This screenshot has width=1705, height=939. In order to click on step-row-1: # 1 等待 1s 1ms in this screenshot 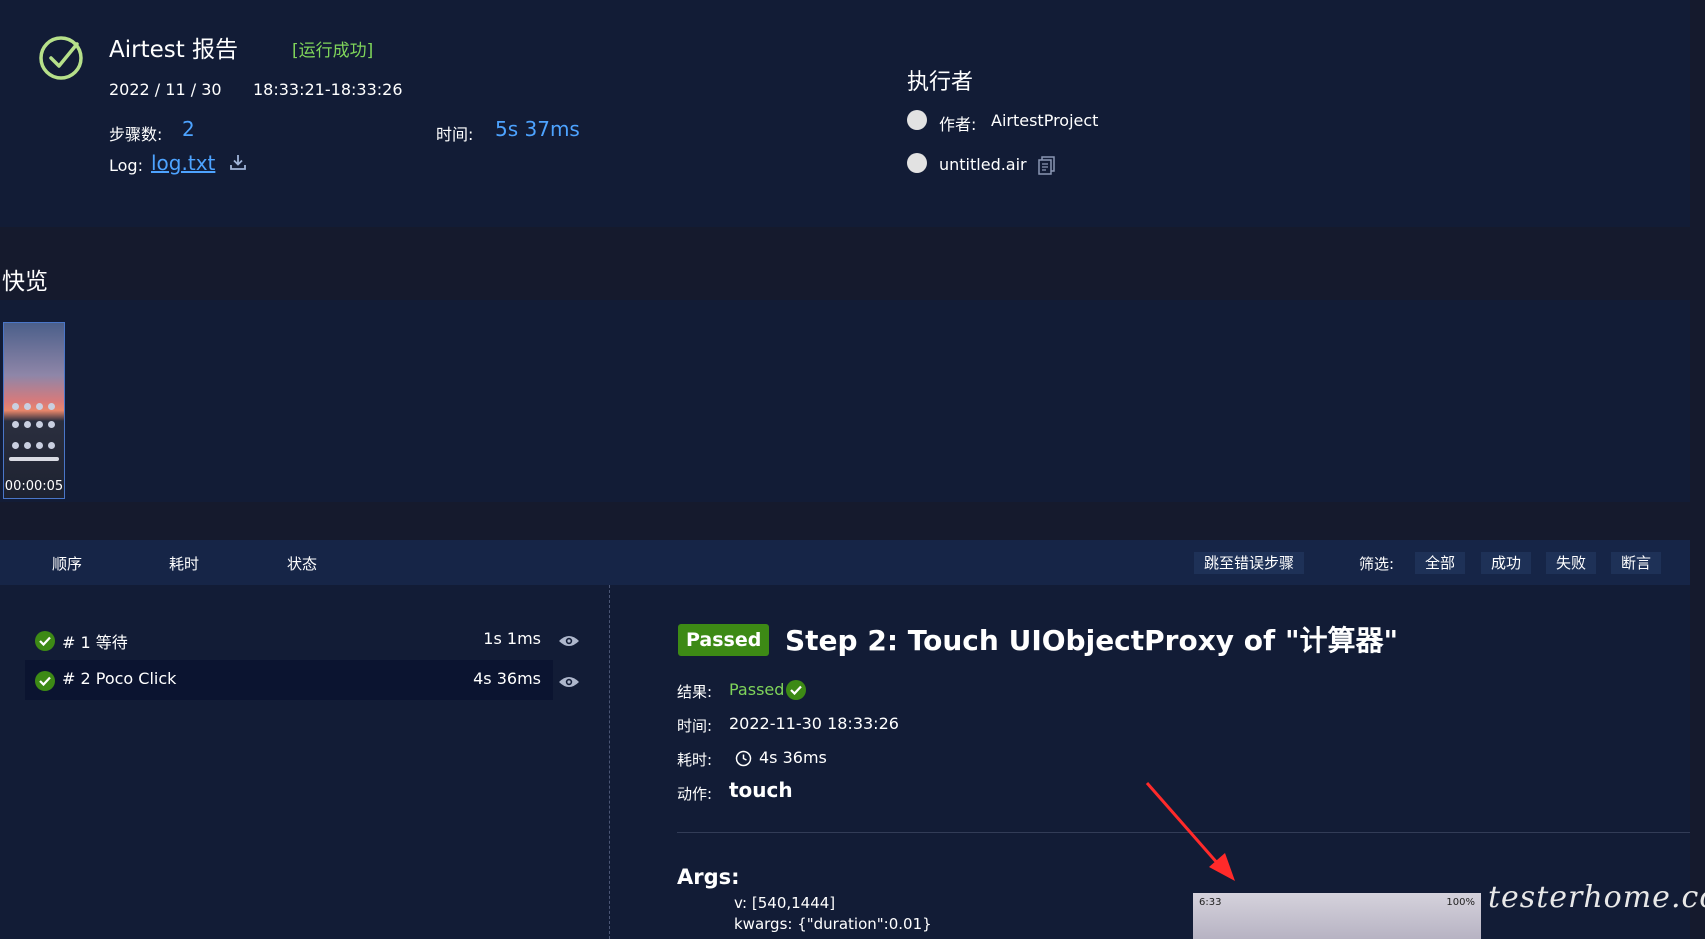, I will do `click(289, 640)`.